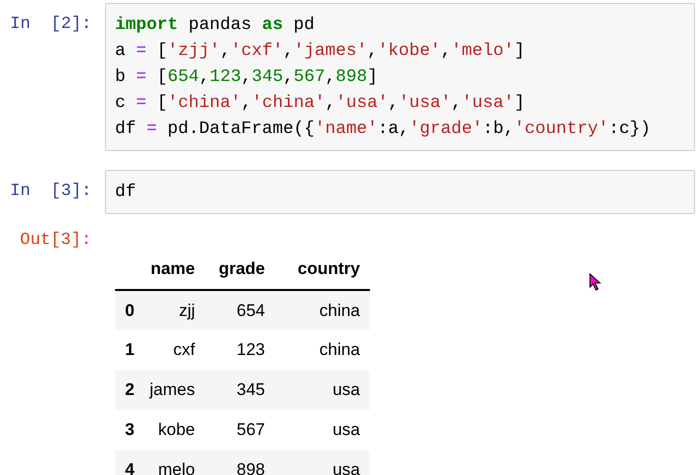 This screenshot has width=700, height=475. Describe the element at coordinates (126, 192) in the screenshot. I see `code-line: df` at that location.